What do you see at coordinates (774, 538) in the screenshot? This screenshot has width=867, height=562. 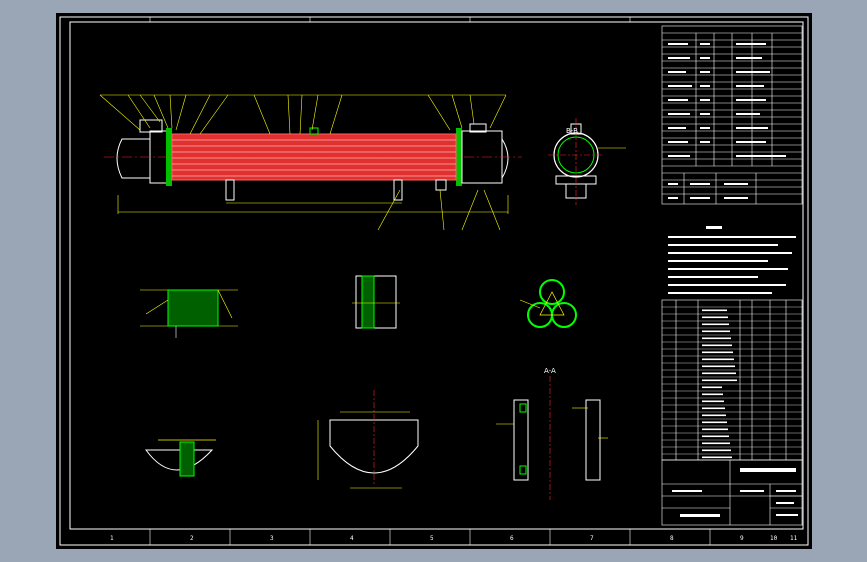 I see `zone-number: 10` at bounding box center [774, 538].